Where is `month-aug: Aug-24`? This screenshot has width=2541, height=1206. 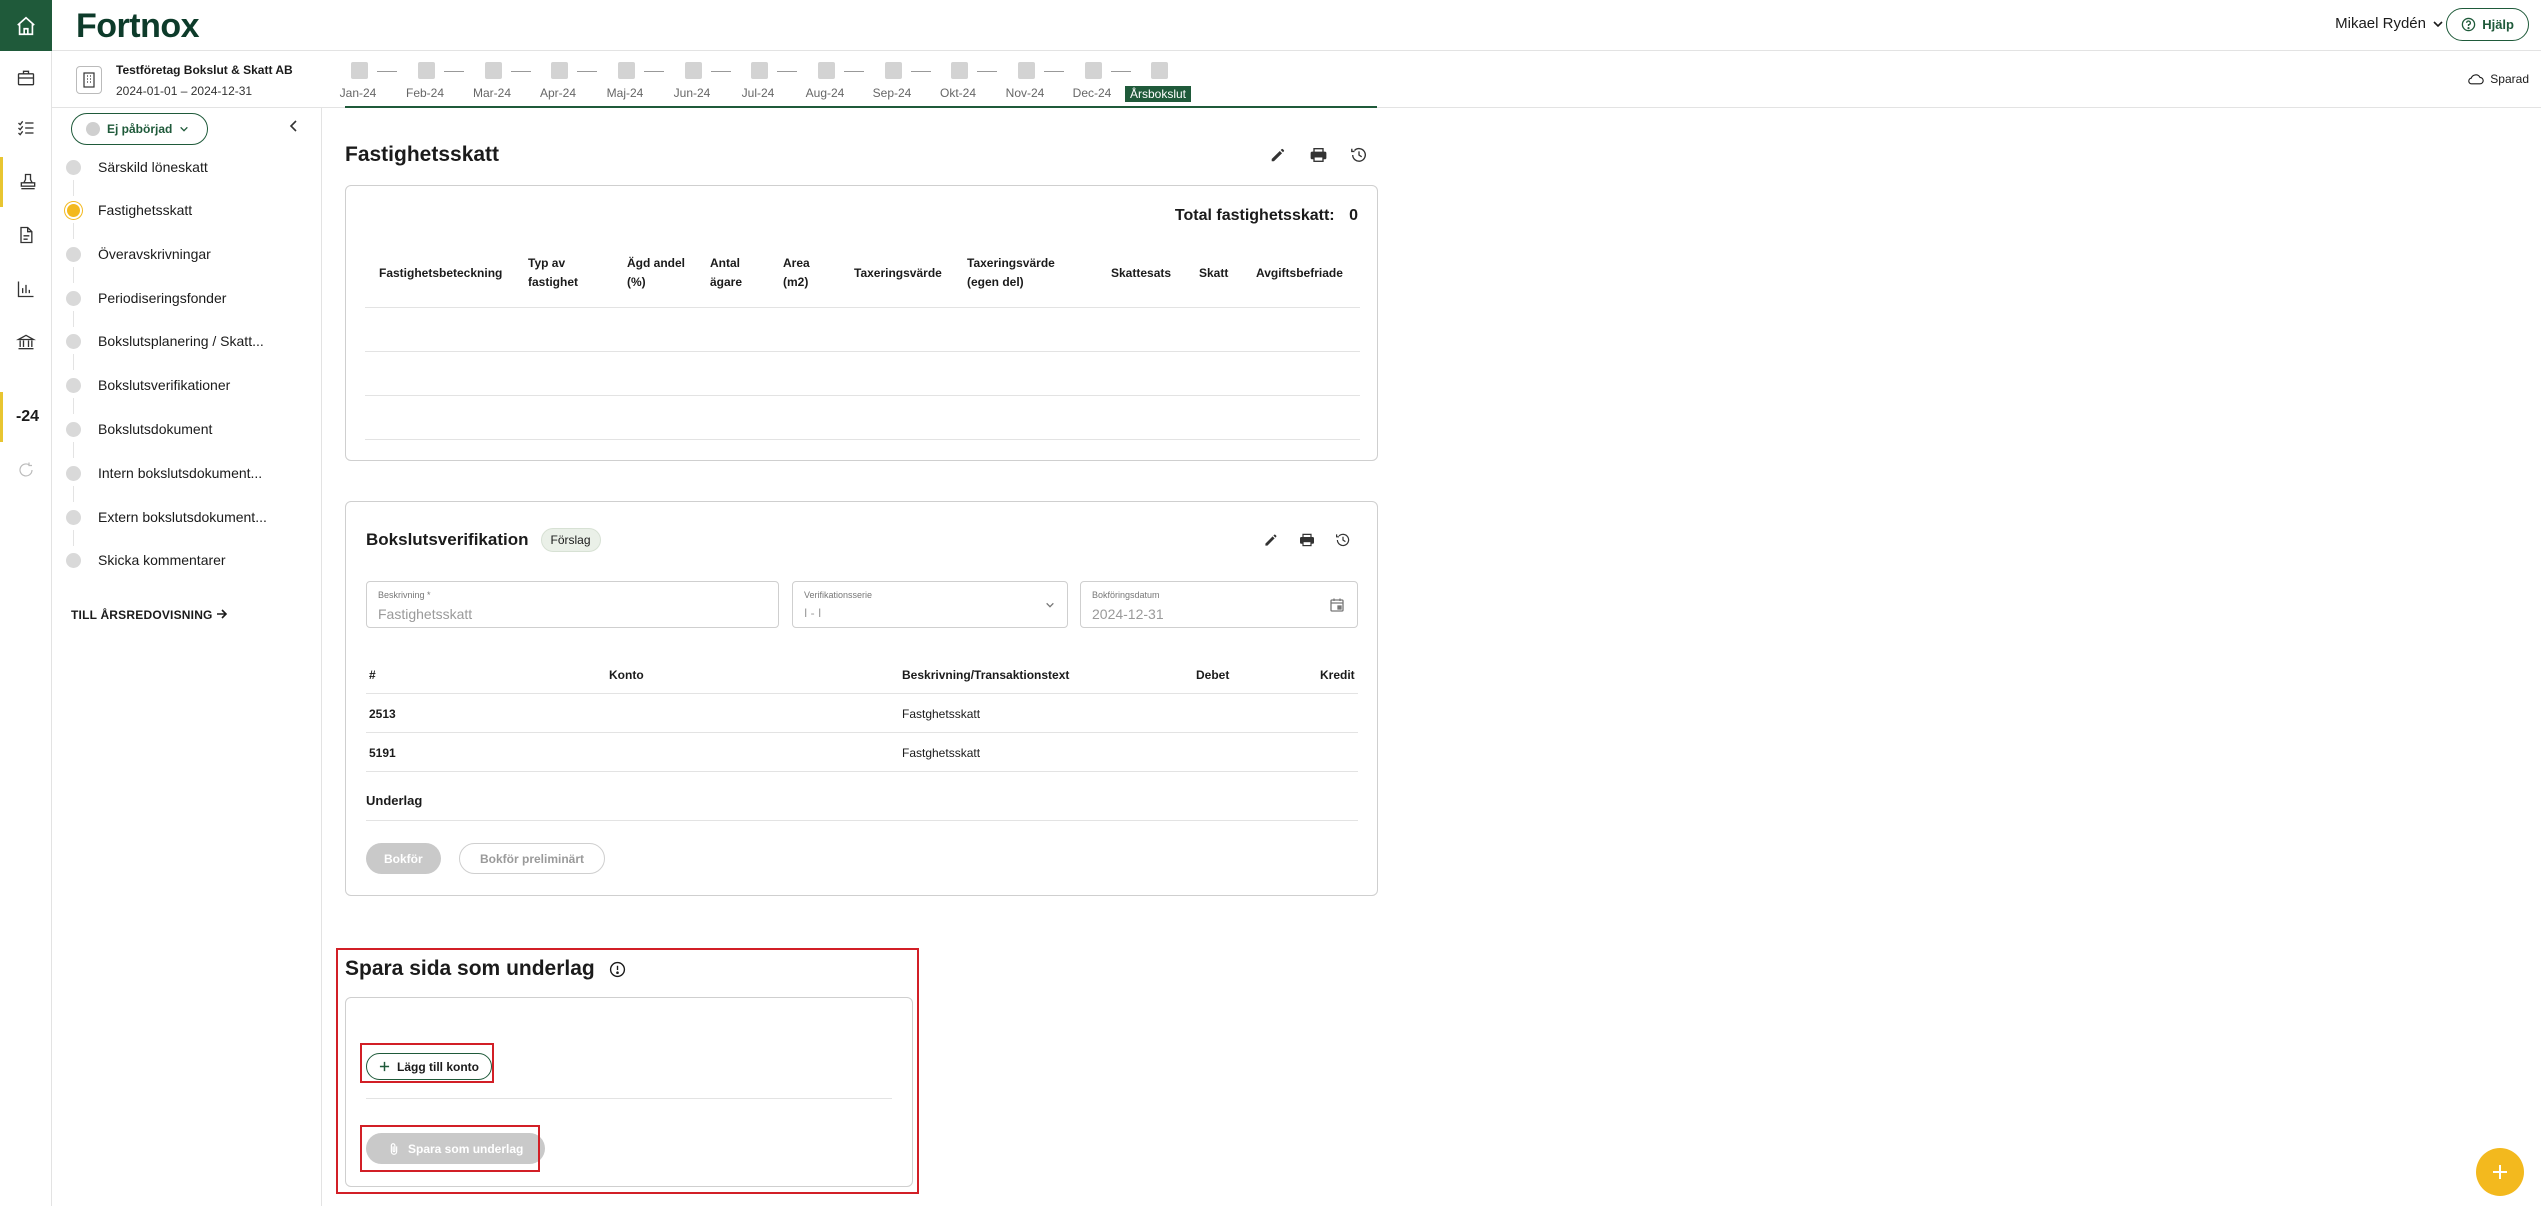
month-aug: Aug-24 is located at coordinates (834, 82).